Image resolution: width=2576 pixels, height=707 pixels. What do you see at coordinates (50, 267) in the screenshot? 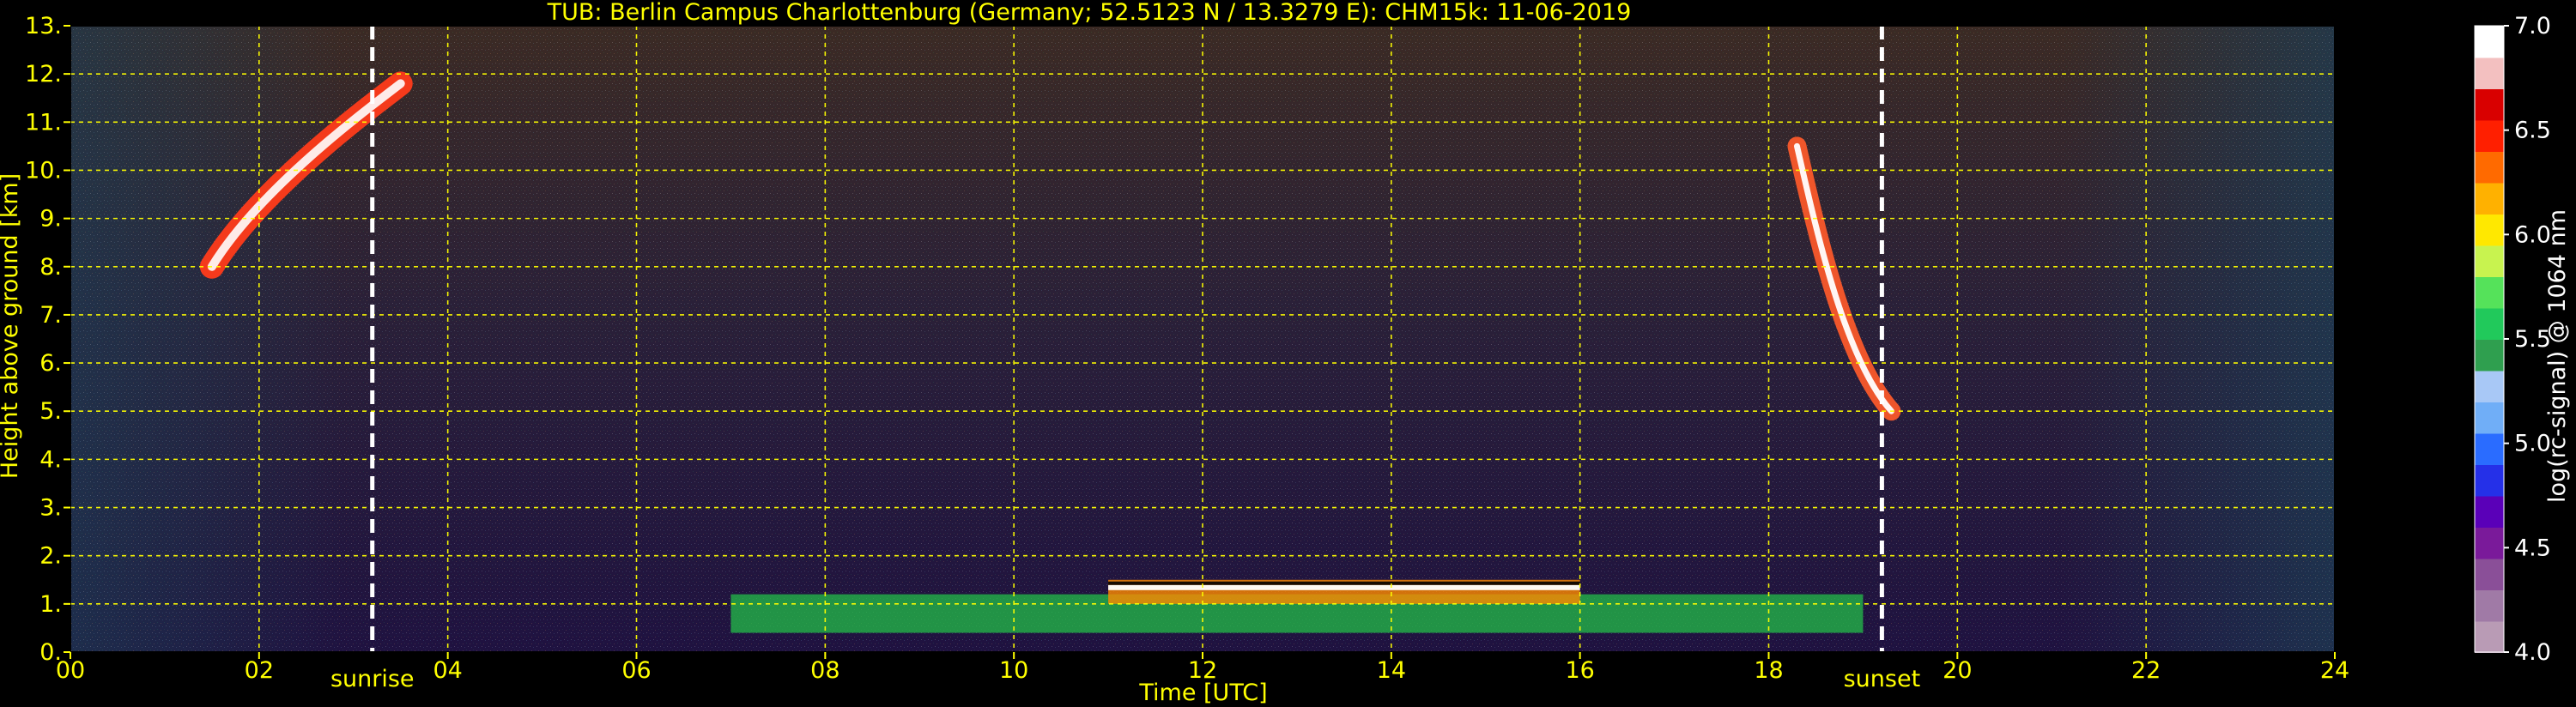
I see `y-tick-label-8: 8.` at bounding box center [50, 267].